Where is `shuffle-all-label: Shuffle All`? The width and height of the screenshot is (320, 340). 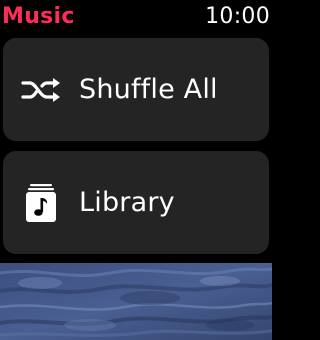 shuffle-all-label: Shuffle All is located at coordinates (148, 89).